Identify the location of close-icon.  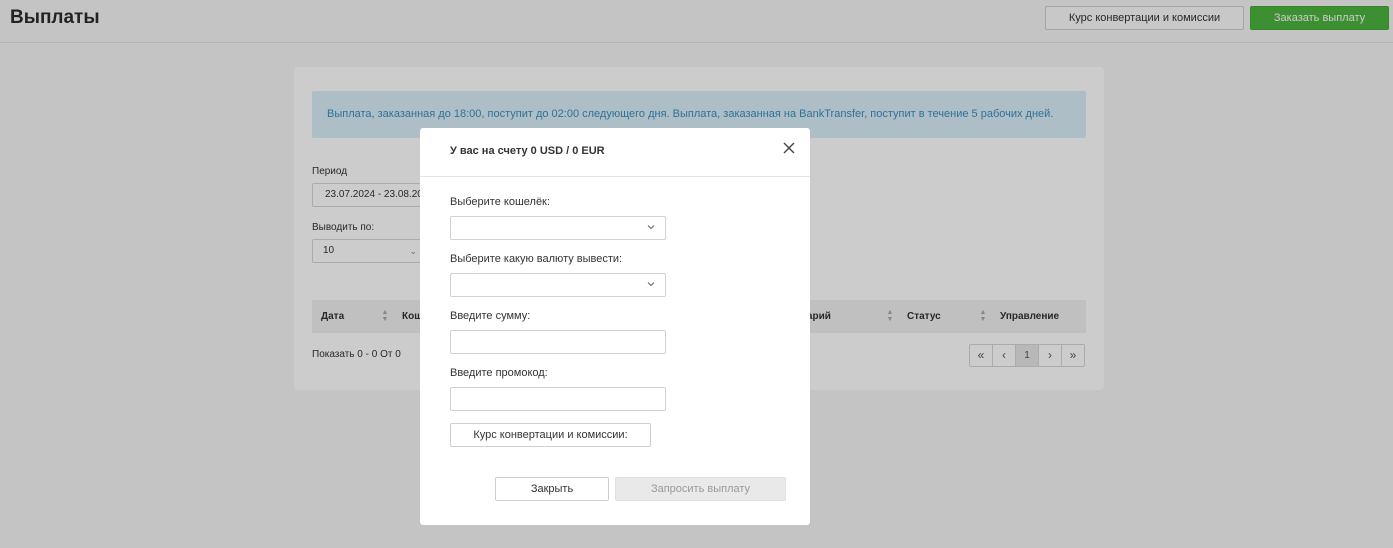
(789, 148).